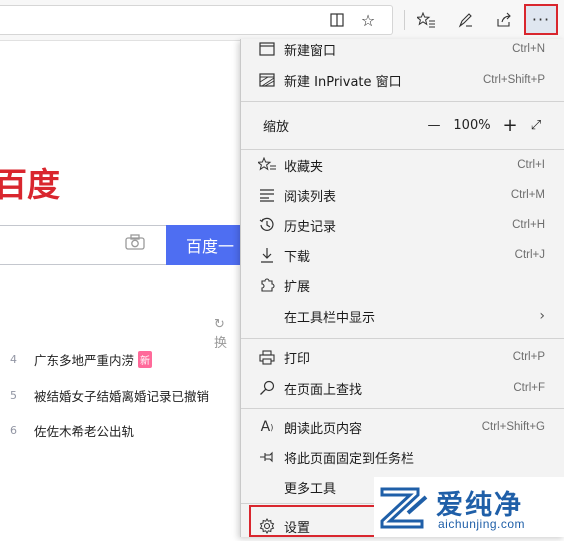  I want to click on zoom-level: 100%, so click(472, 125).